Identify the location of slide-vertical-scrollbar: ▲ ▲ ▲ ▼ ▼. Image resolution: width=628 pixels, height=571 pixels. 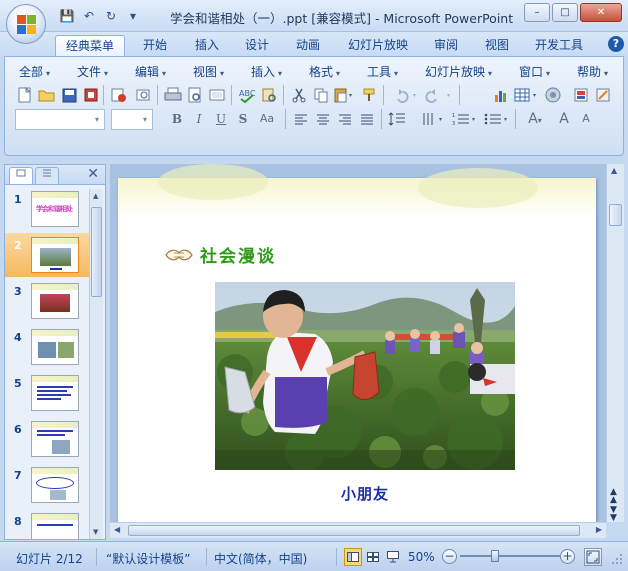
(615, 343).